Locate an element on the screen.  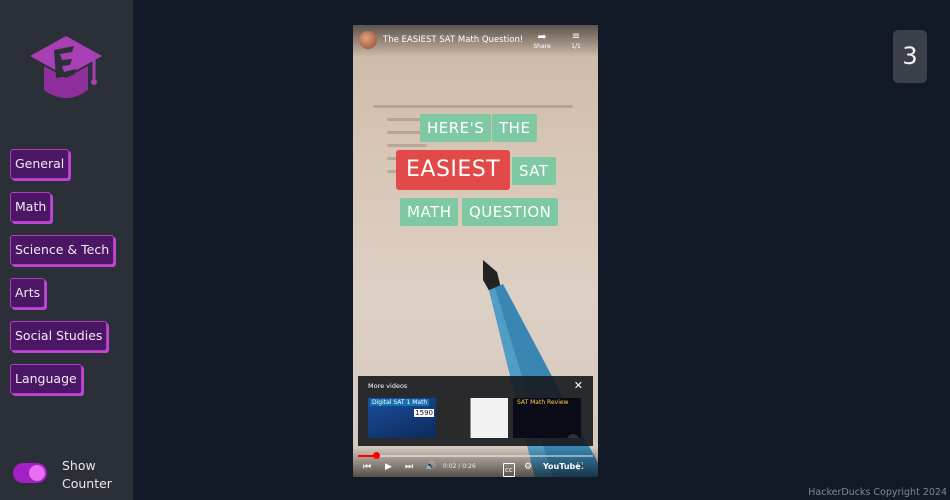
fullscreen-icon: ⛶ is located at coordinates (580, 467).